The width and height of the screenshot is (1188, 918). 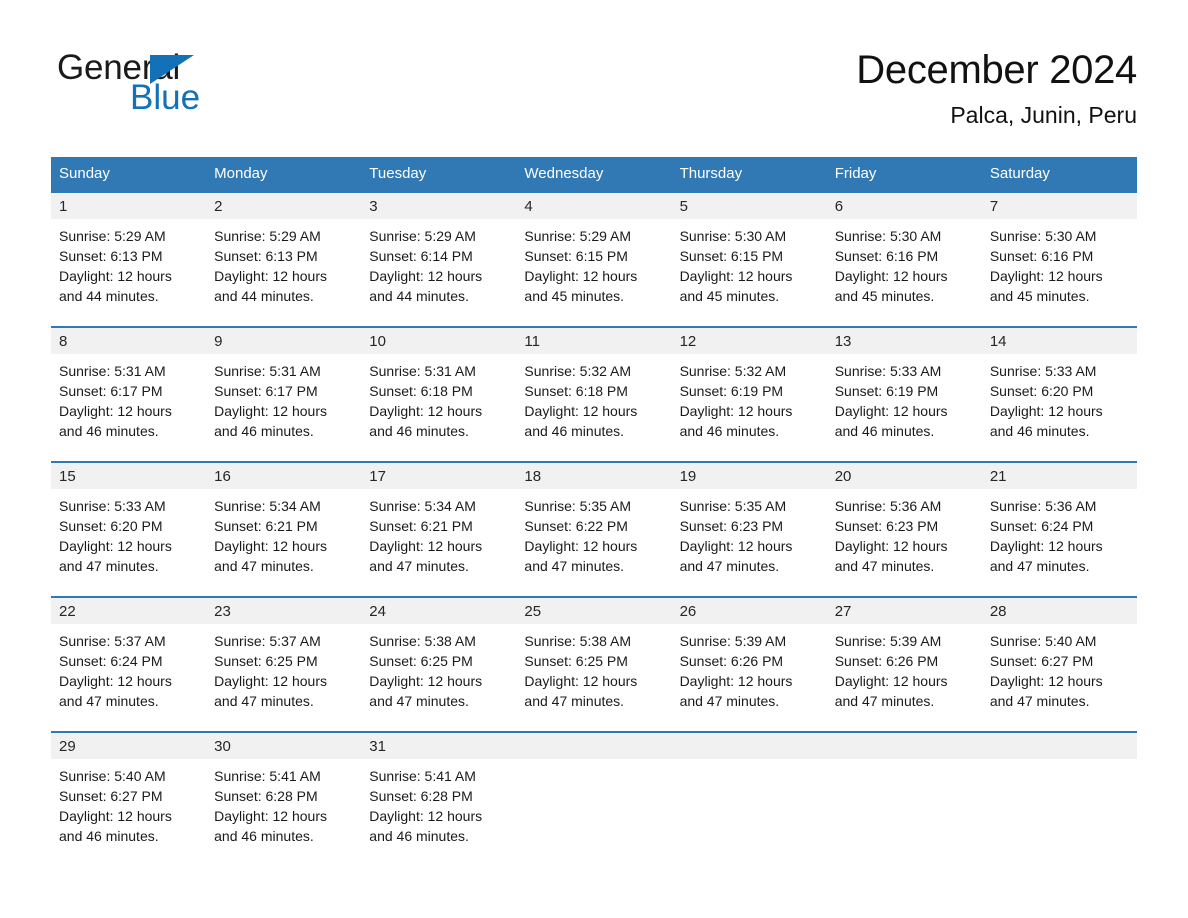 I want to click on sunrise-text: Sunrise: 5:30 AM, so click(x=733, y=236).